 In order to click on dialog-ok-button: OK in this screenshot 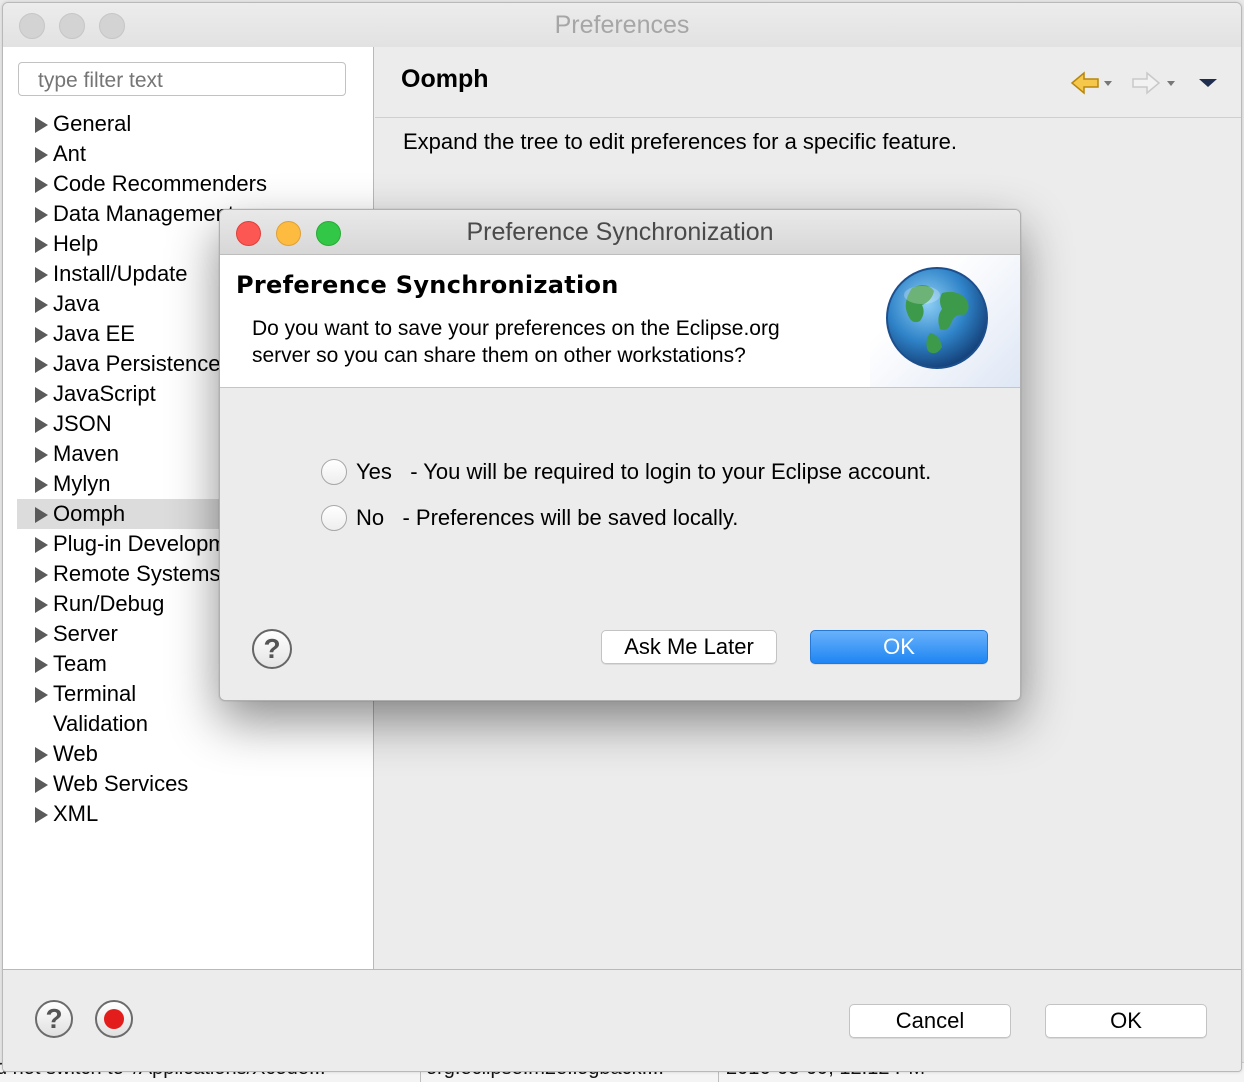, I will do `click(899, 647)`.